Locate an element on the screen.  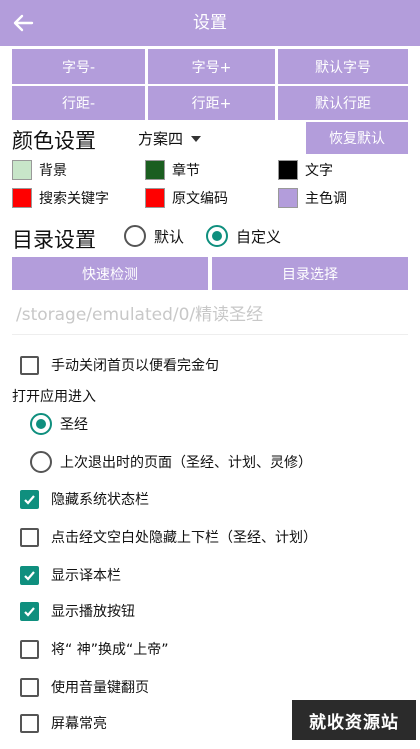
dir-radio-default: 默认 is located at coordinates (154, 236).